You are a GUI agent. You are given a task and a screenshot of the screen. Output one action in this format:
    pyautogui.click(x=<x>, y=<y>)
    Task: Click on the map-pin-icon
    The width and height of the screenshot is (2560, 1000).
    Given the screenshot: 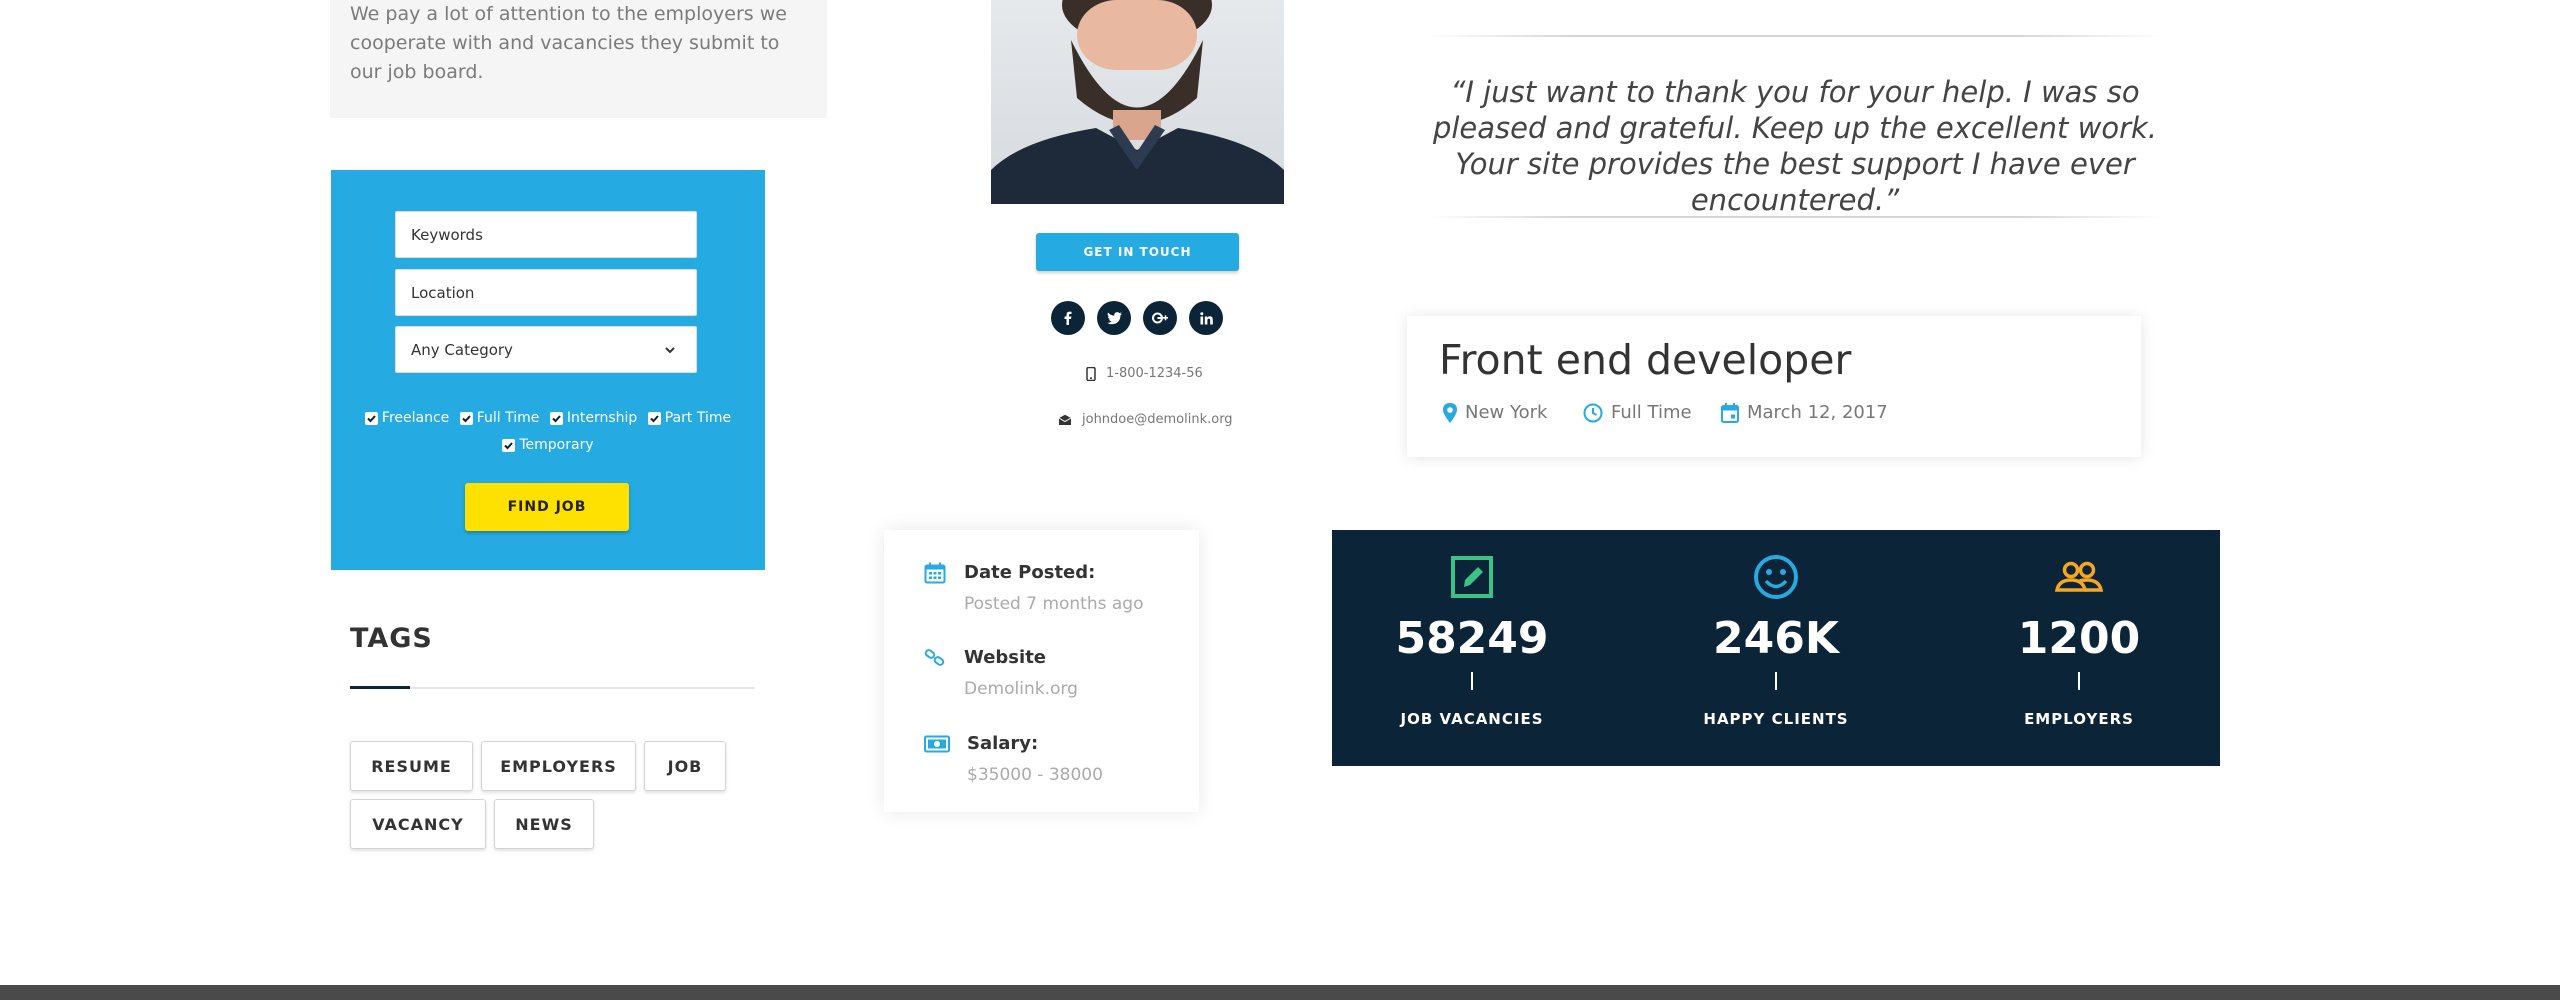 What is the action you would take?
    pyautogui.click(x=1450, y=412)
    